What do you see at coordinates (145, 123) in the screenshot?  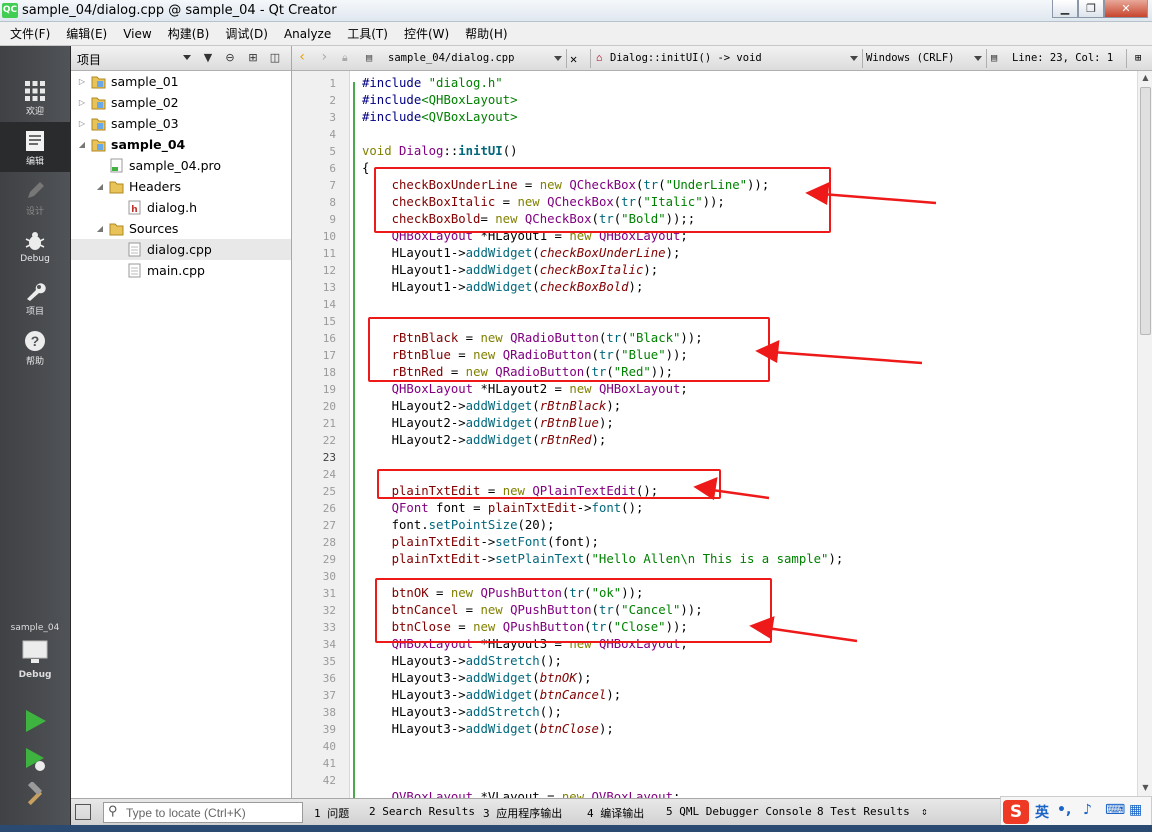 I see `tree-item-label: sample_03` at bounding box center [145, 123].